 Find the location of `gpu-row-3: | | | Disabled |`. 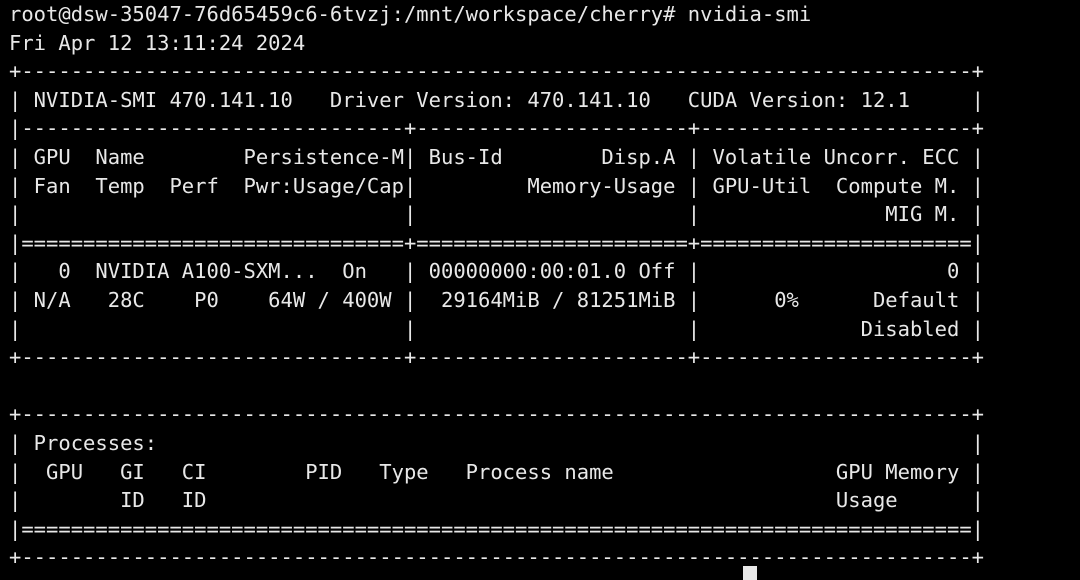

gpu-row-3: | | | Disabled | is located at coordinates (497, 328).